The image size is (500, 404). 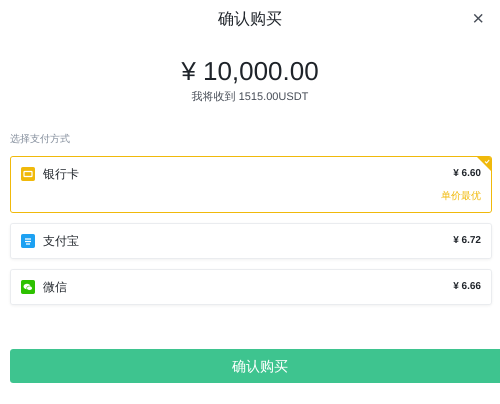 What do you see at coordinates (461, 196) in the screenshot?
I see `best-price-tag: 单价最优` at bounding box center [461, 196].